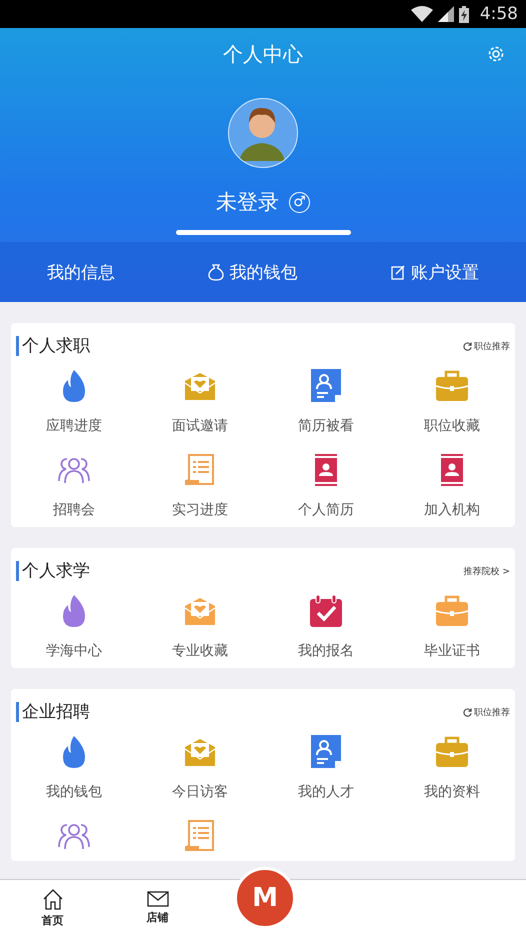 The image size is (526, 935). What do you see at coordinates (200, 792) in the screenshot?
I see `menu-item-label: 今日访客` at bounding box center [200, 792].